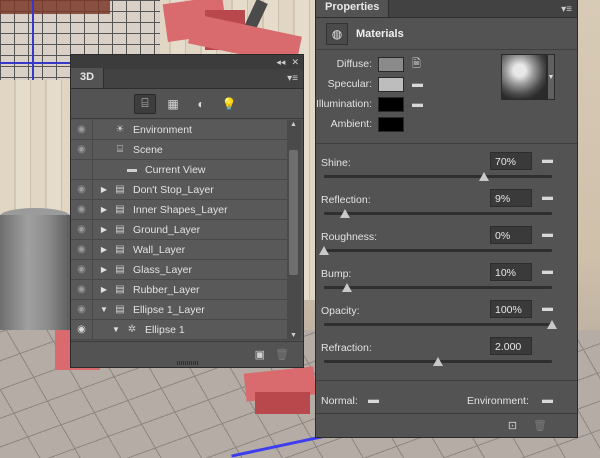 The image size is (600, 458). What do you see at coordinates (373, 400) in the screenshot?
I see `normal-folder-icon: ▬` at bounding box center [373, 400].